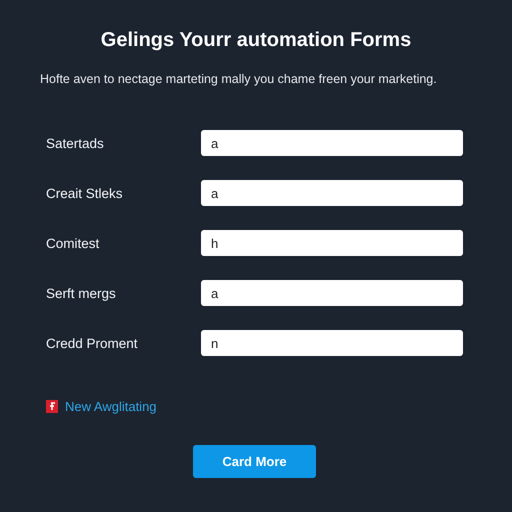 This screenshot has width=512, height=512. Describe the element at coordinates (75, 143) in the screenshot. I see `field-label: Satertads` at that location.